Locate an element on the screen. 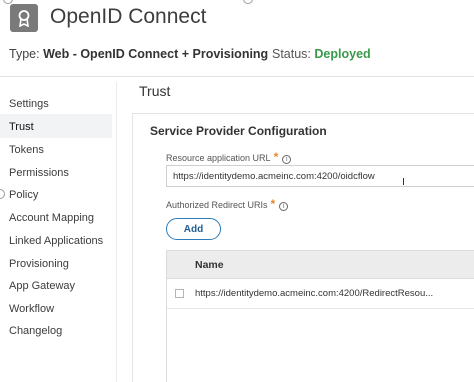 This screenshot has height=382, width=474. resource-url-label: Resource application URL * i is located at coordinates (229, 157).